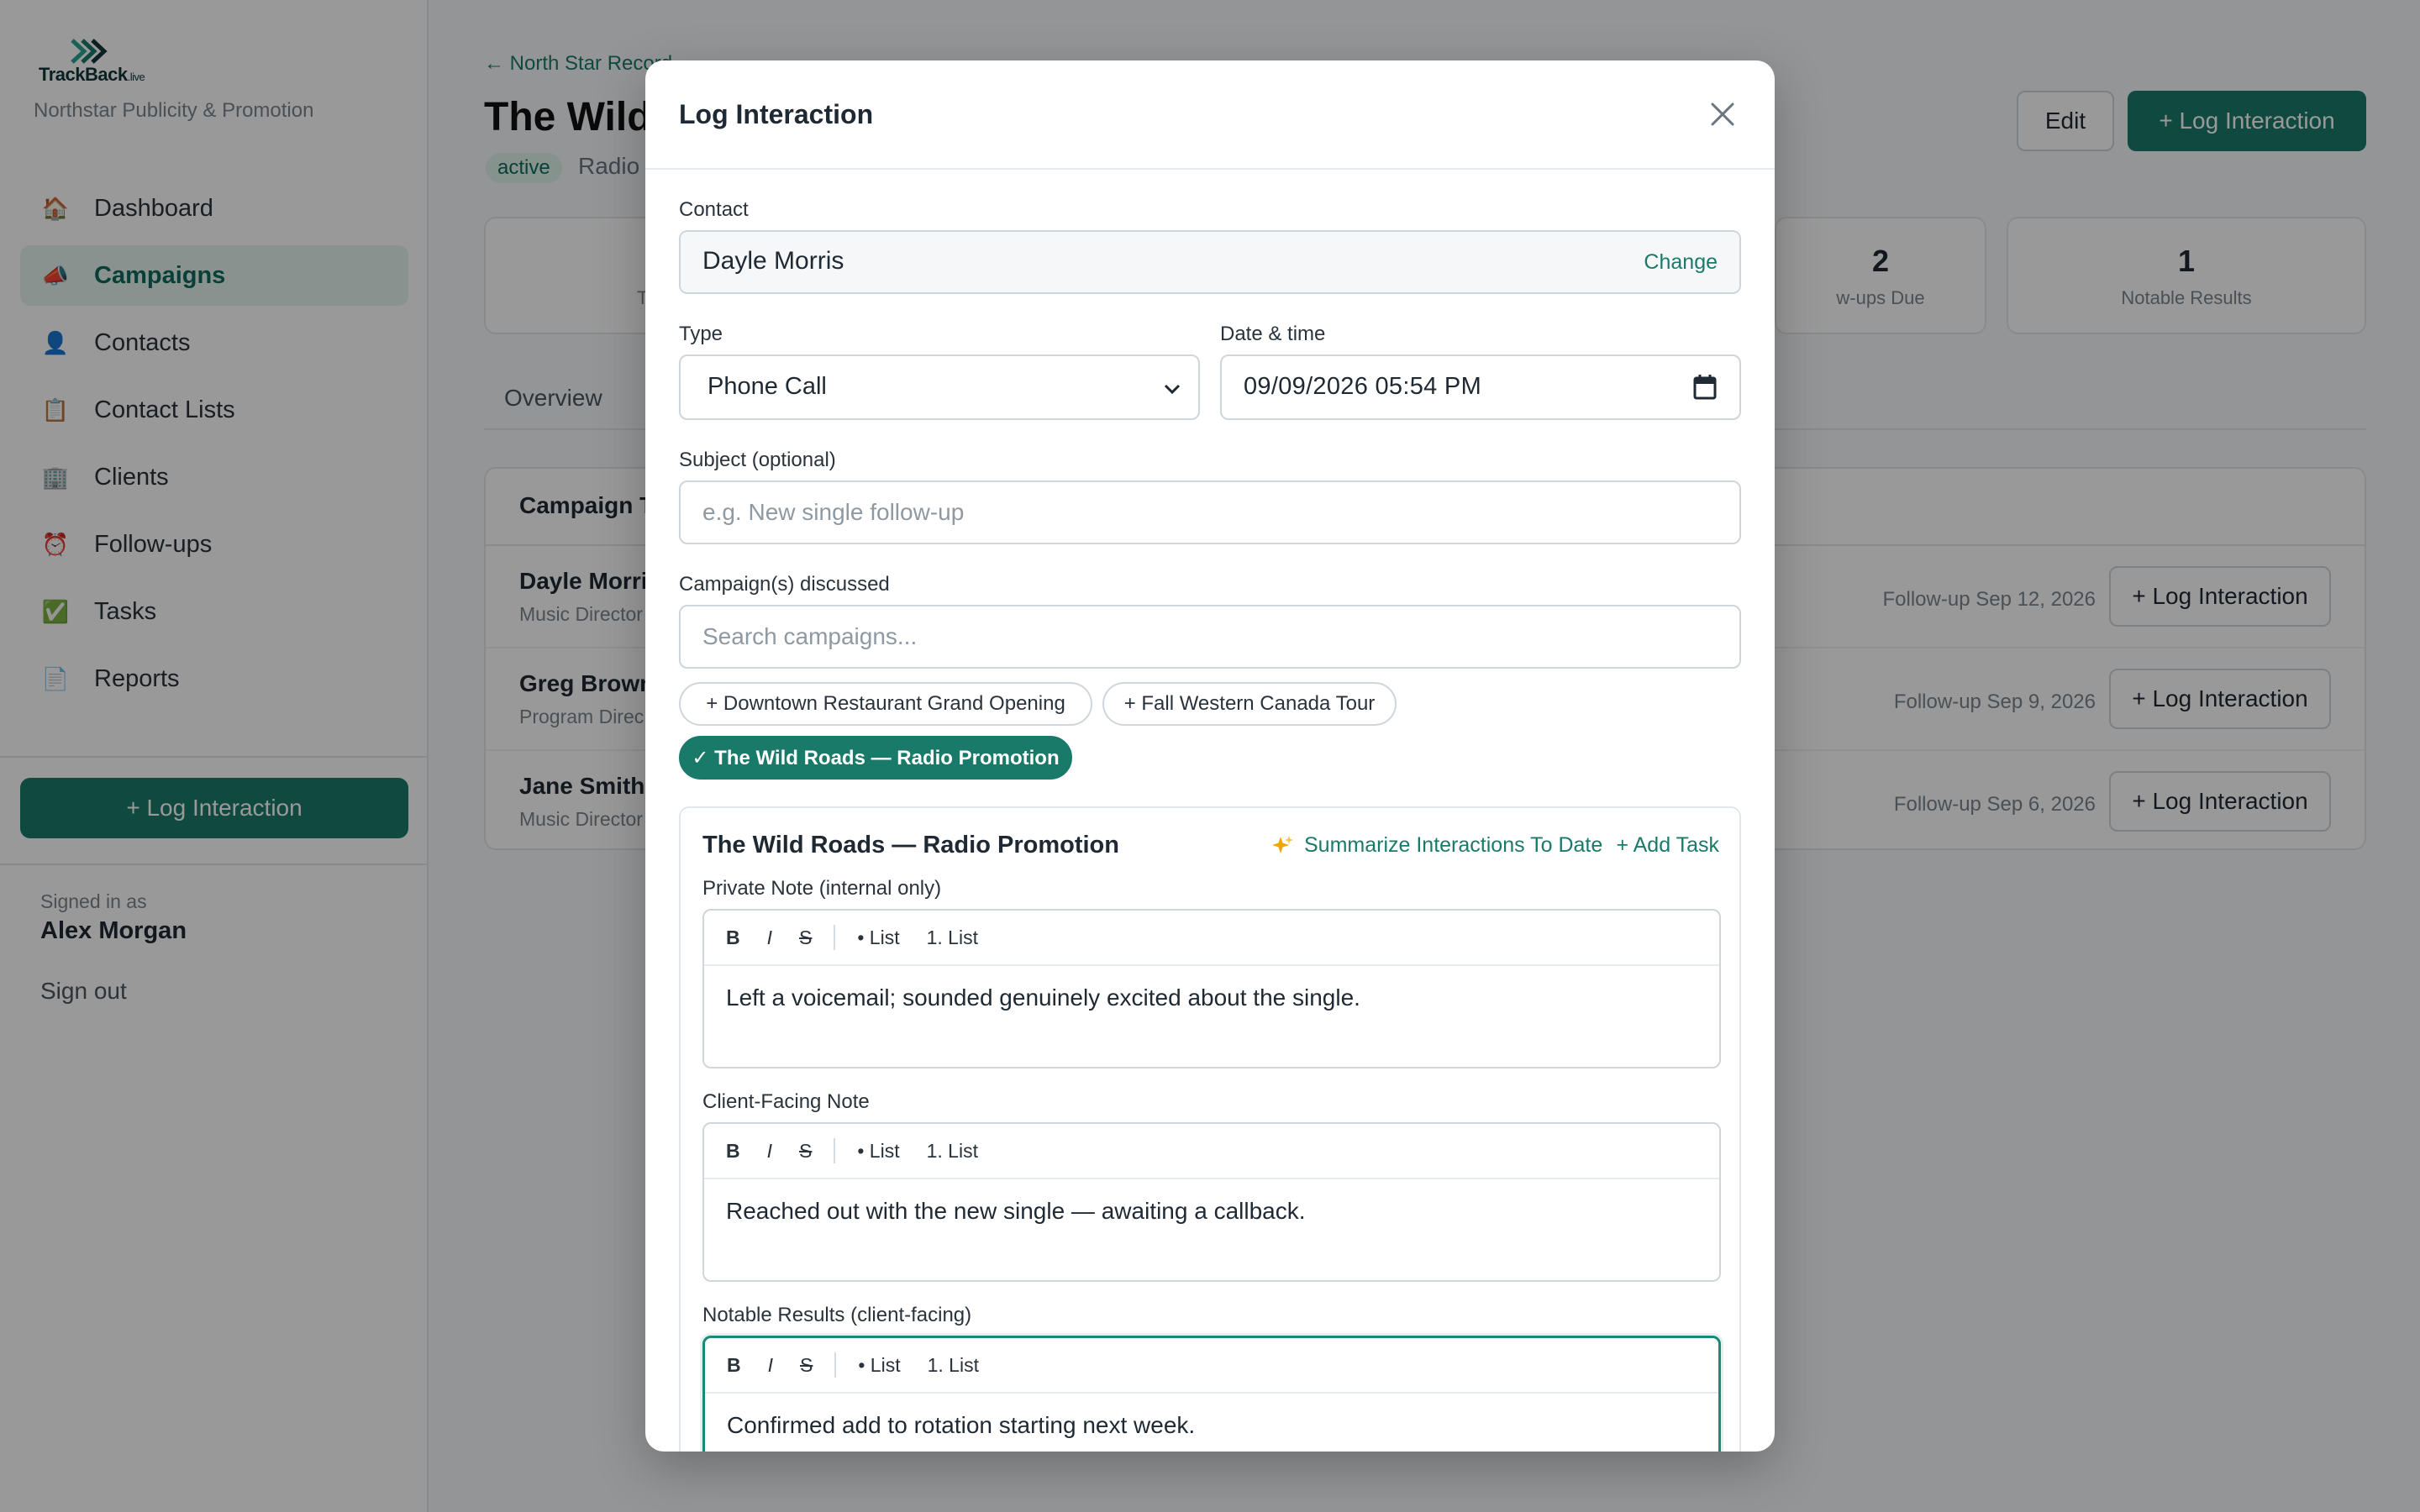  What do you see at coordinates (1667, 845) in the screenshot?
I see `add-task-button: + Add Task` at bounding box center [1667, 845].